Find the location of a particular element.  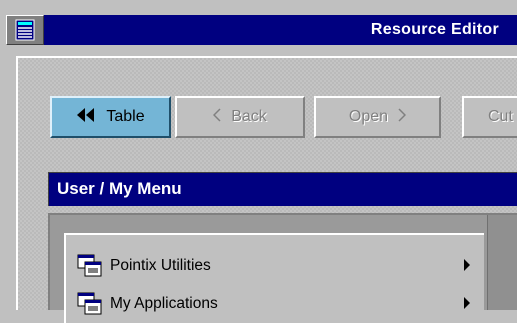

table-button-label: Table is located at coordinates (125, 116).